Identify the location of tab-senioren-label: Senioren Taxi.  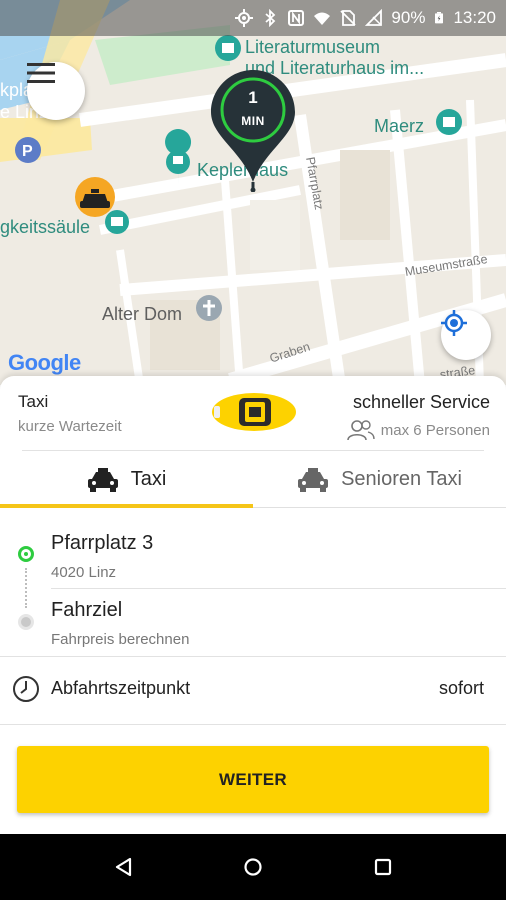
(401, 479).